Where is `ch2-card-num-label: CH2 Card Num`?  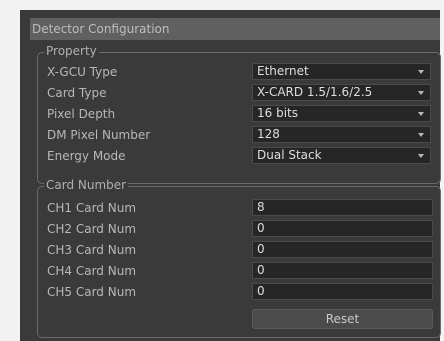
ch2-card-num-label: CH2 Card Num is located at coordinates (92, 229).